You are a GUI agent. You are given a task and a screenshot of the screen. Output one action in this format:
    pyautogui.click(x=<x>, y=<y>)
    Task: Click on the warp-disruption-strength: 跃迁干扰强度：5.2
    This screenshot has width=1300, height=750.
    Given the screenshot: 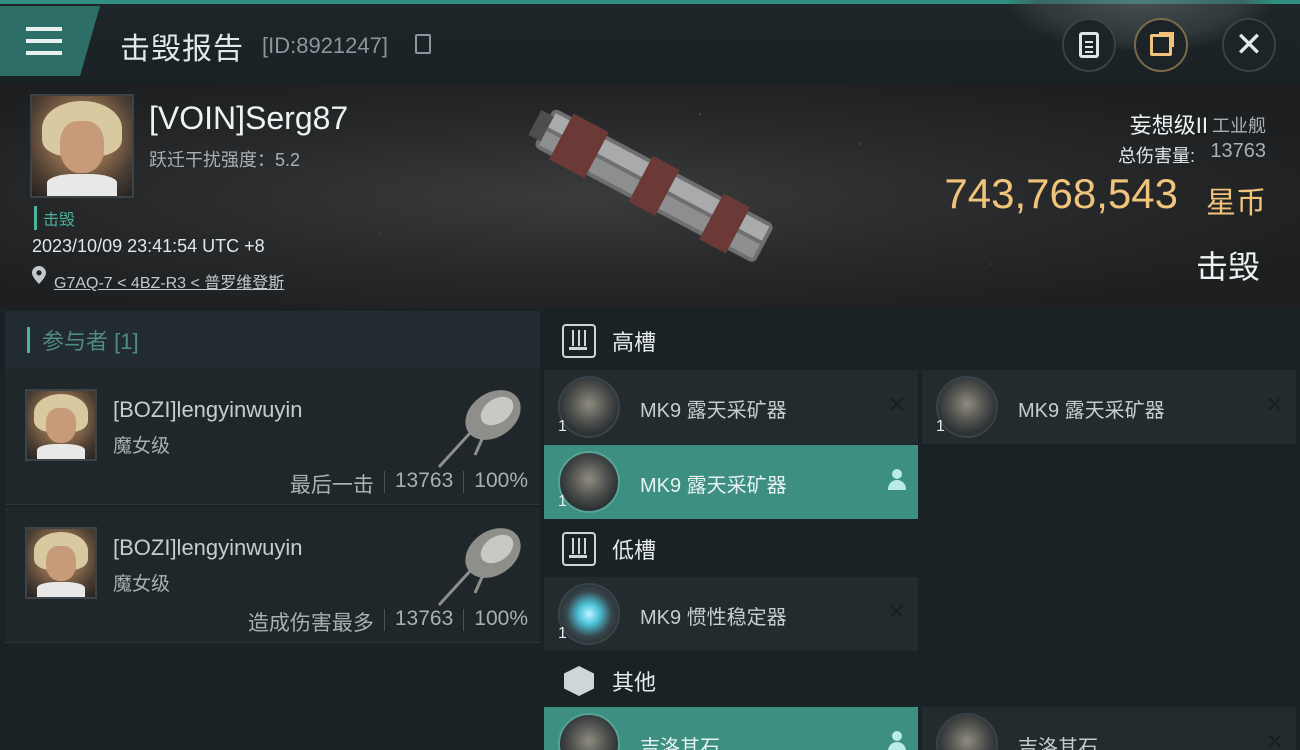 What is the action you would take?
    pyautogui.click(x=225, y=160)
    